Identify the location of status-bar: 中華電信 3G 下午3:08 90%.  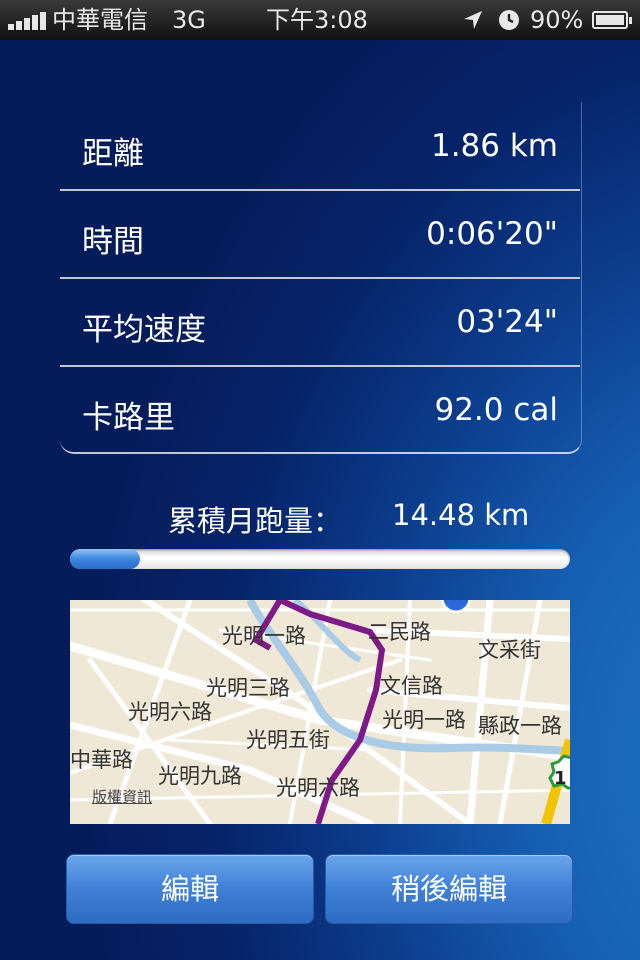
(320, 20).